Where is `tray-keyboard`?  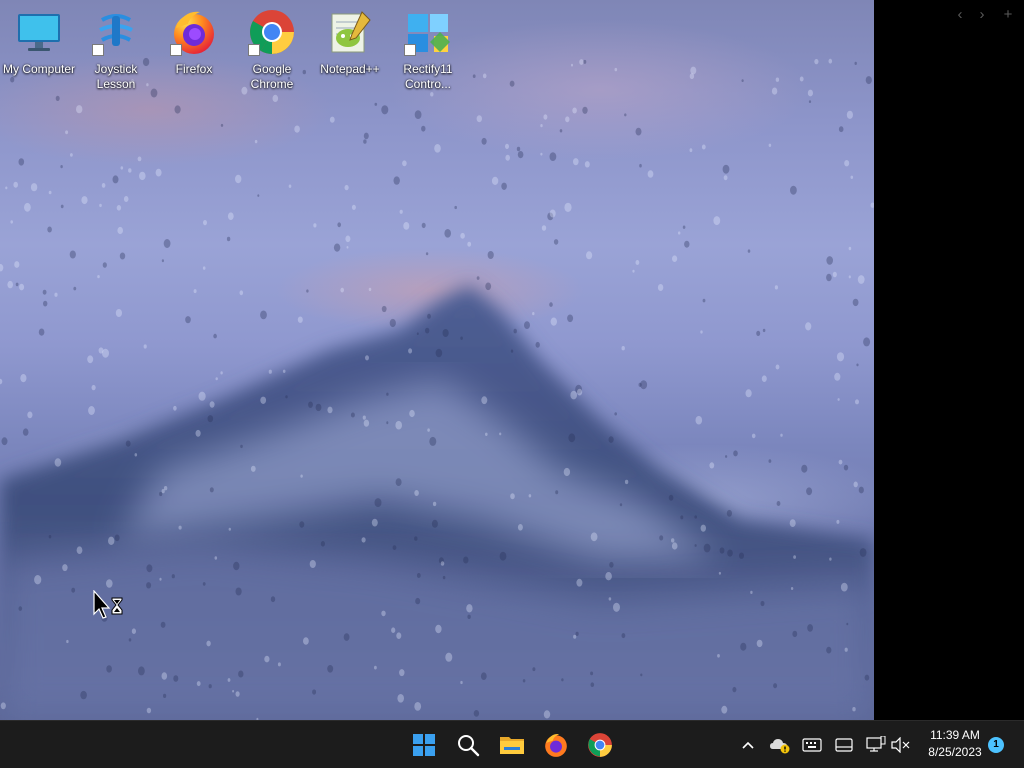
tray-keyboard is located at coordinates (812, 745).